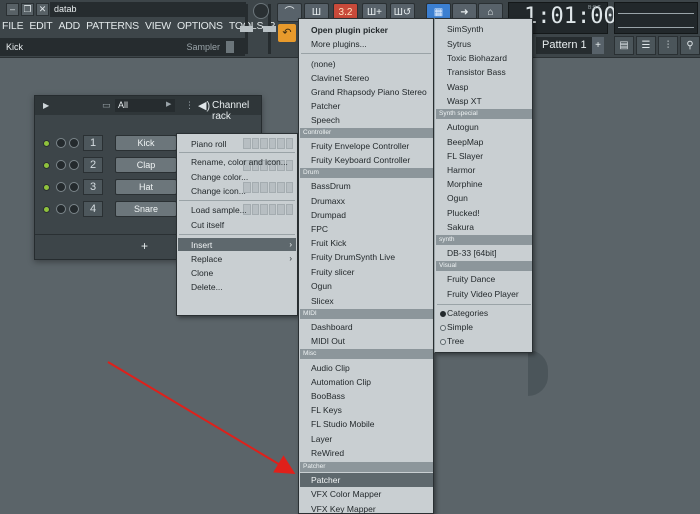 This screenshot has width=700, height=514. Describe the element at coordinates (332, 272) in the screenshot. I see `plugin-item: Fruity slicer` at that location.